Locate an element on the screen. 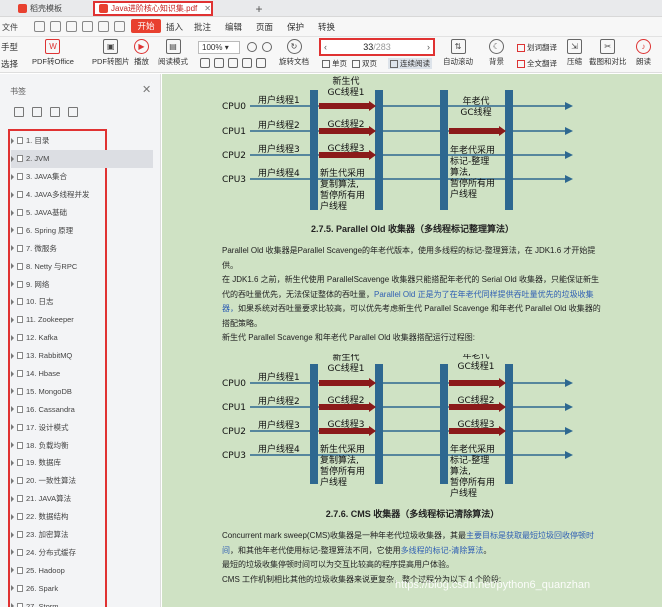 Image resolution: width=662 pixels, height=607 pixels. current-page-value: 33 is located at coordinates (368, 47).